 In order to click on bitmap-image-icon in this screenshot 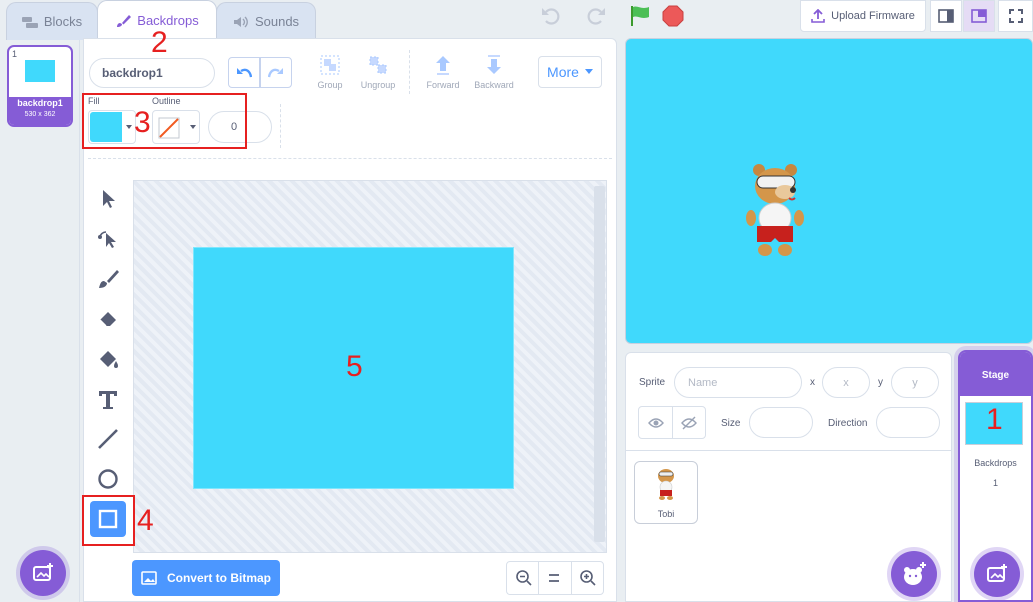, I will do `click(149, 578)`.